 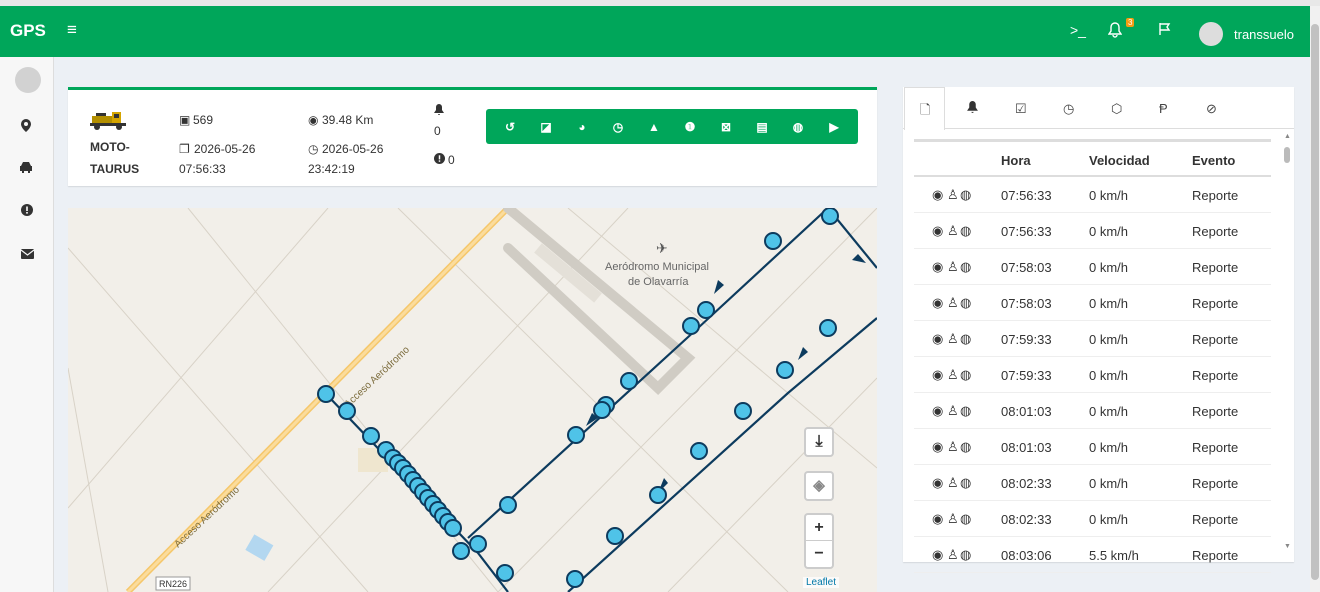 What do you see at coordinates (26, 127) in the screenshot?
I see `map-marker-icon` at bounding box center [26, 127].